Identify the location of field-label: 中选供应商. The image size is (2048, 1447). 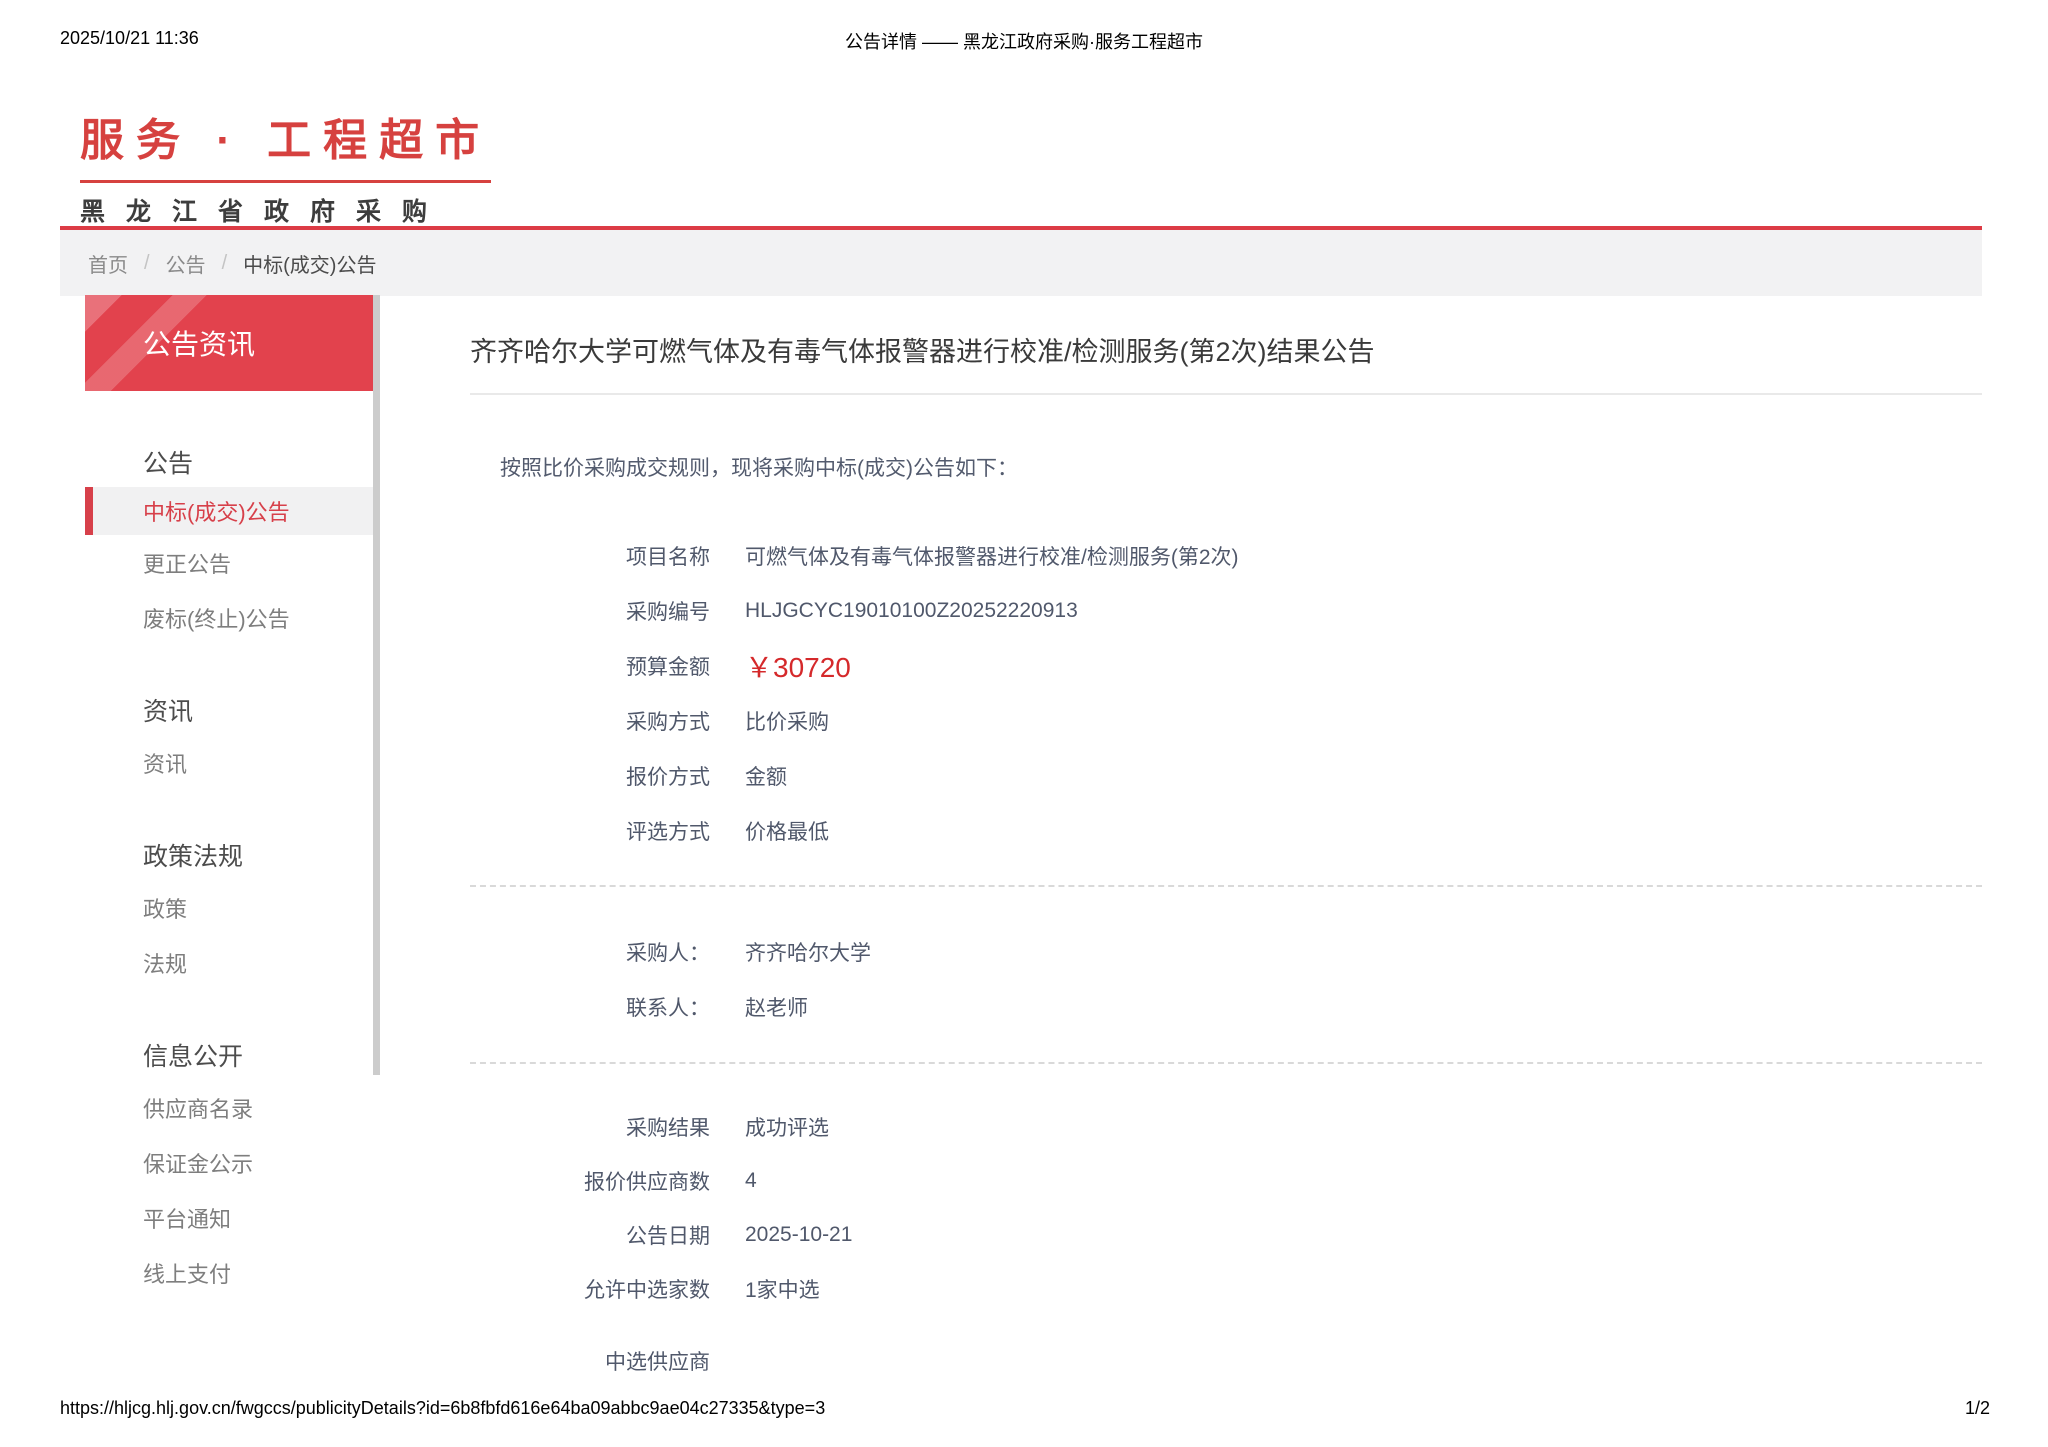
(657, 1362).